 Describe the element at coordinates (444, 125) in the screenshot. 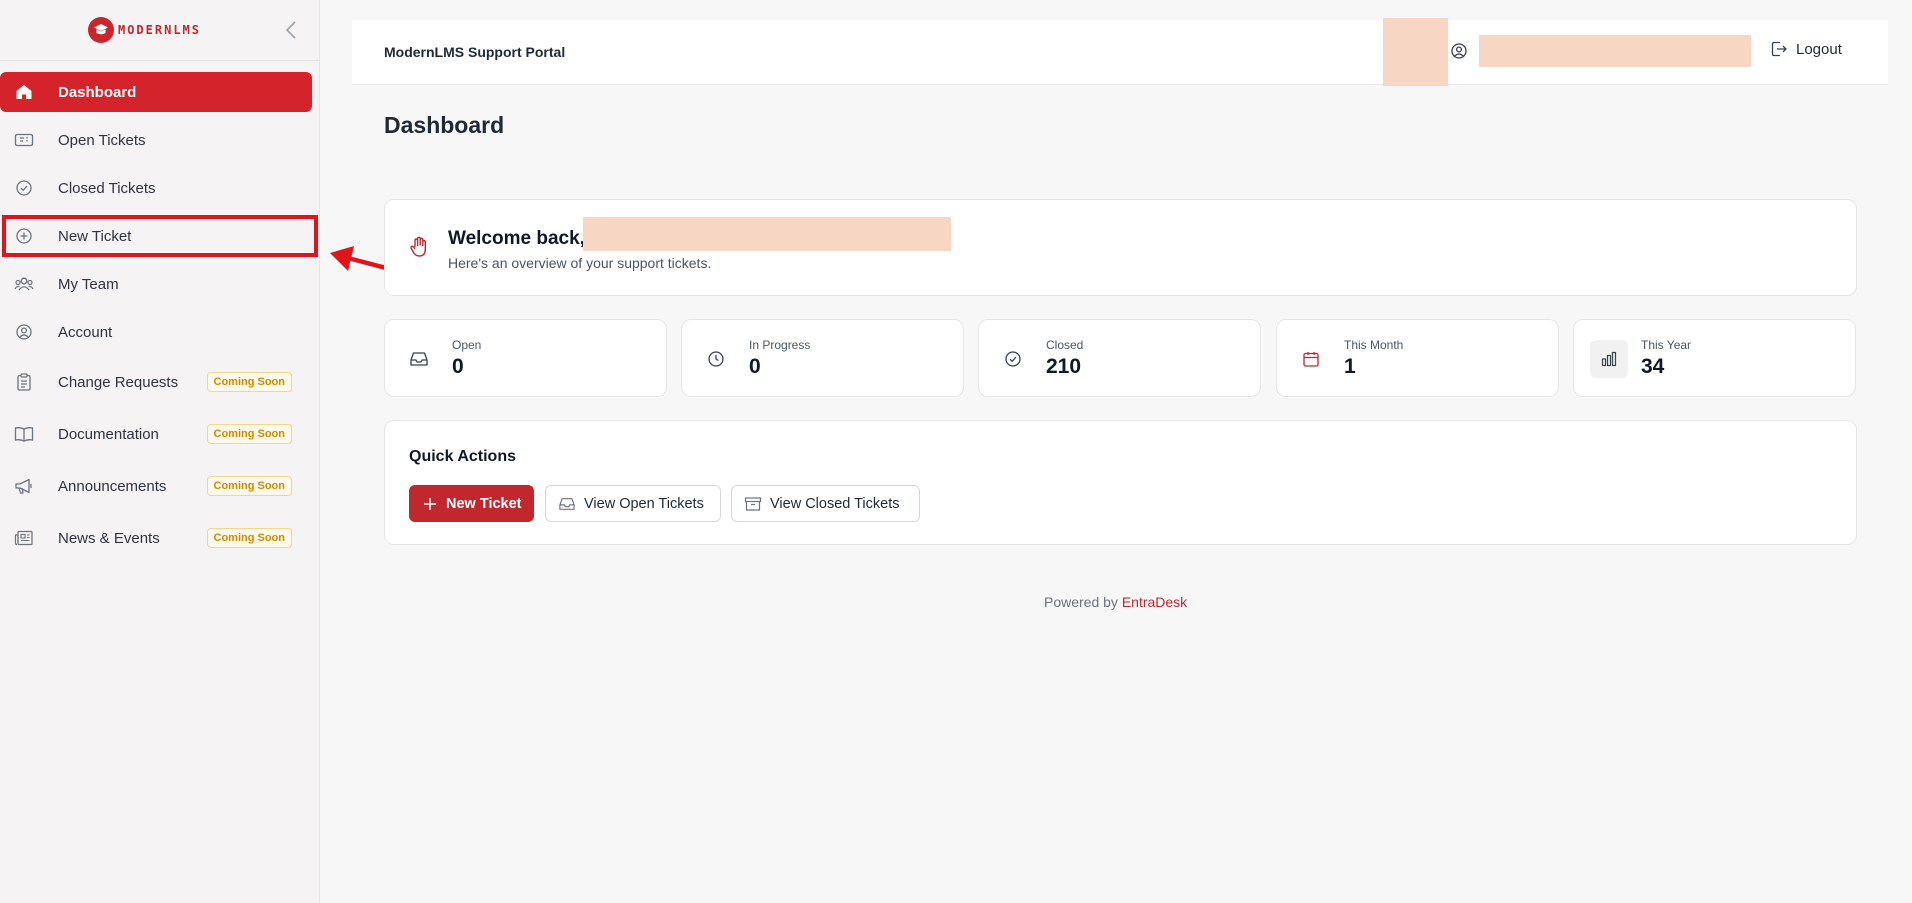

I see `page-title: Dashboard` at that location.